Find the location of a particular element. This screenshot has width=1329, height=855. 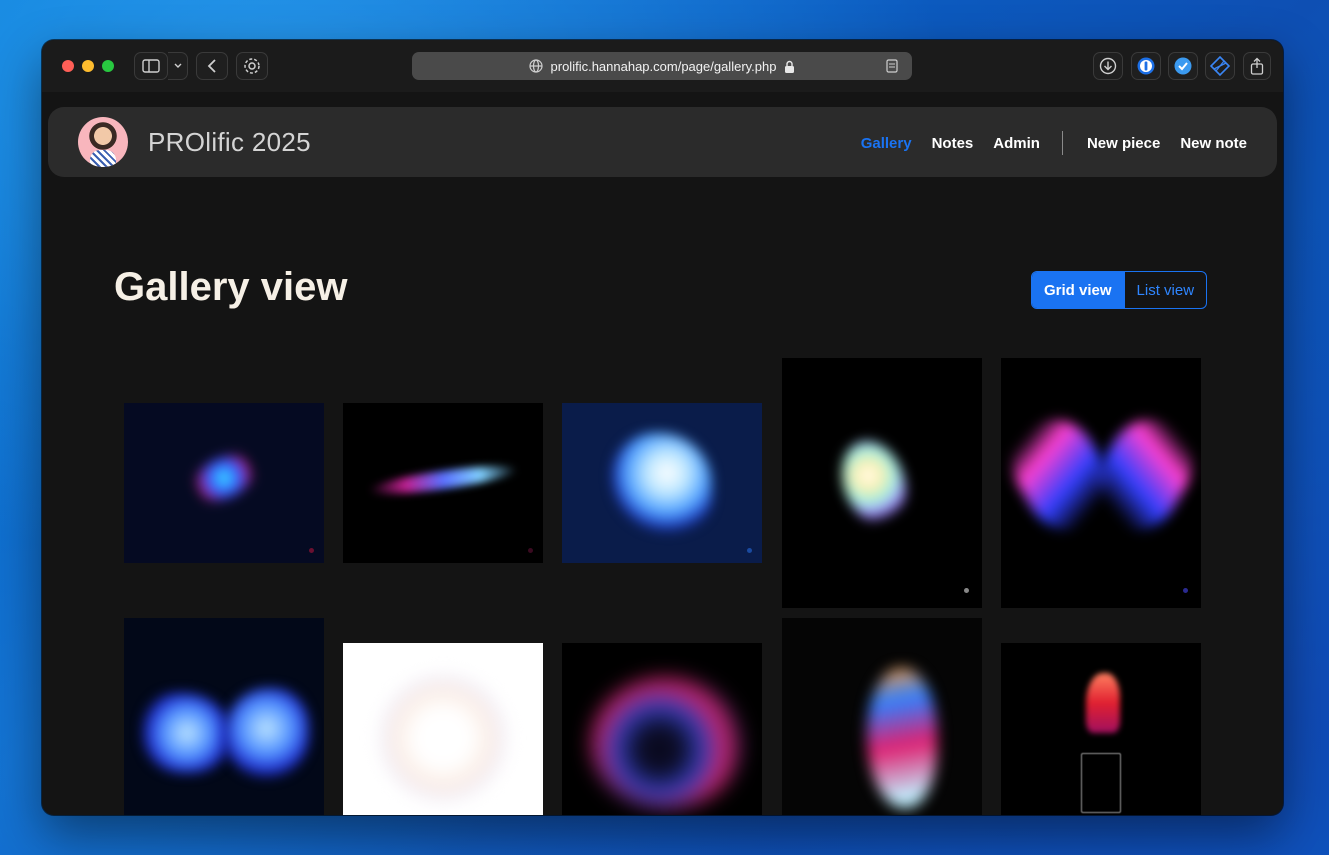

address-bar: prolific.hannahap.com/page/gallery.php is located at coordinates (662, 66).